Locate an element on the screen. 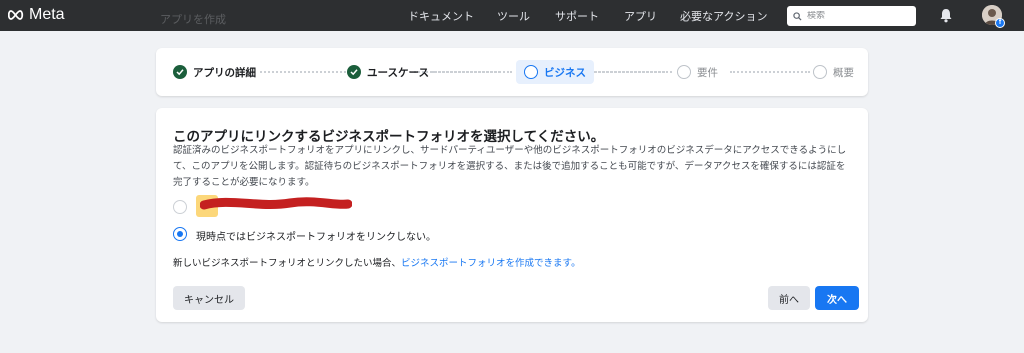 This screenshot has width=1024, height=353. nav-item-tools: ツール is located at coordinates (513, 16).